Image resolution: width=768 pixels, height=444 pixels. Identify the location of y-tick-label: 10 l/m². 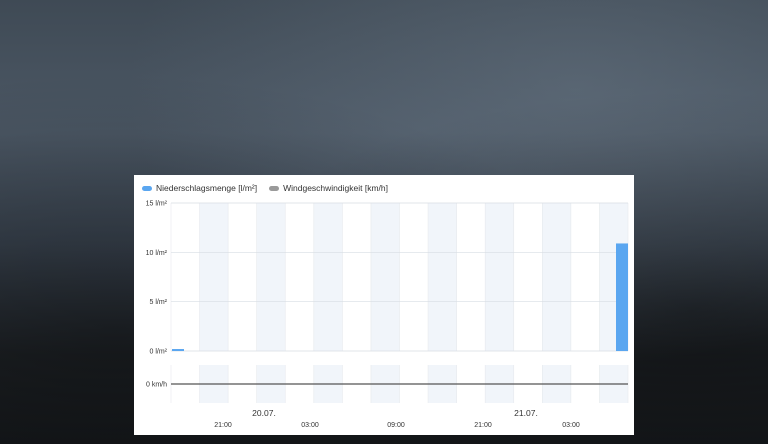
(157, 253).